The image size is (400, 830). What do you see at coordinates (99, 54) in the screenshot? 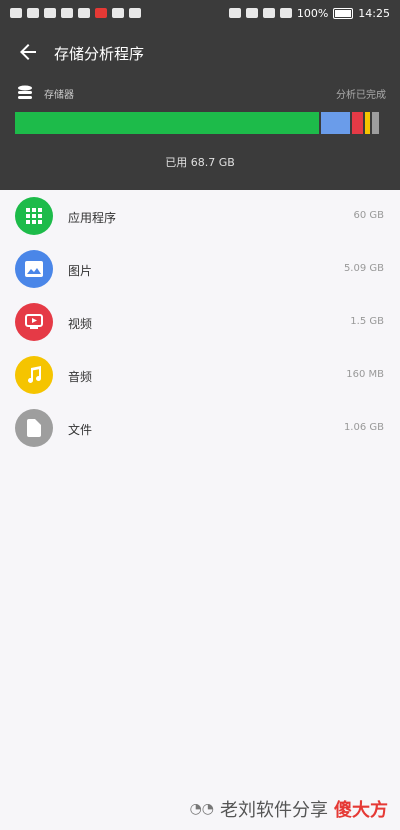
I see `page-title: 存储分析程序` at bounding box center [99, 54].